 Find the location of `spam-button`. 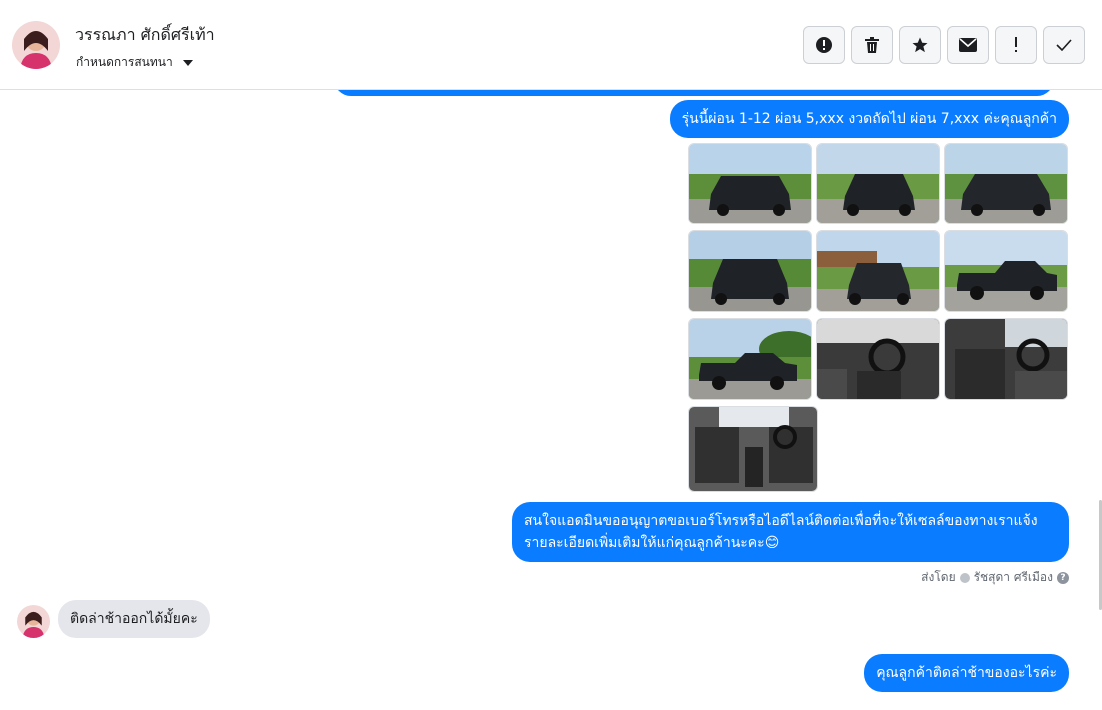

spam-button is located at coordinates (824, 45).